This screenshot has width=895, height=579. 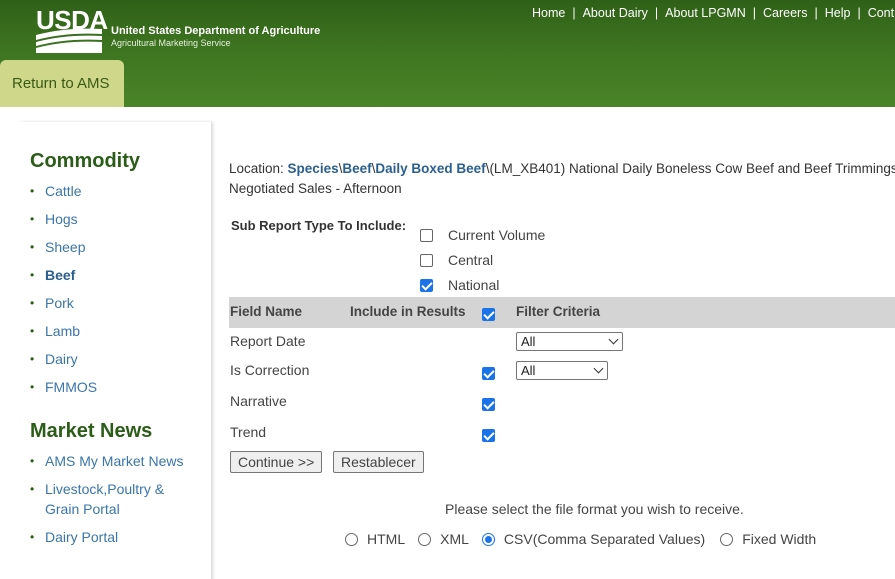 I want to click on continue-button: Continue >>, so click(x=276, y=462).